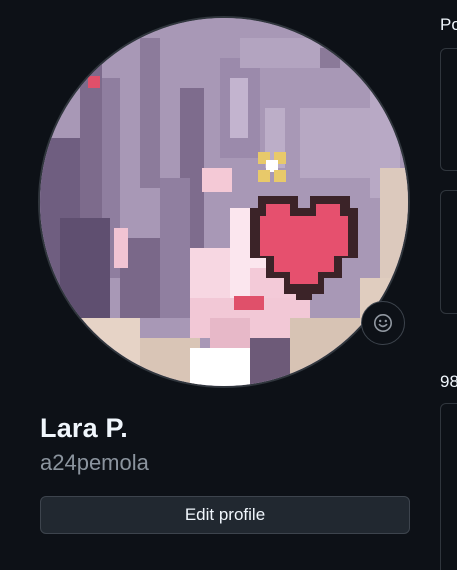  Describe the element at coordinates (448, 486) in the screenshot. I see `contribution-graph` at that location.